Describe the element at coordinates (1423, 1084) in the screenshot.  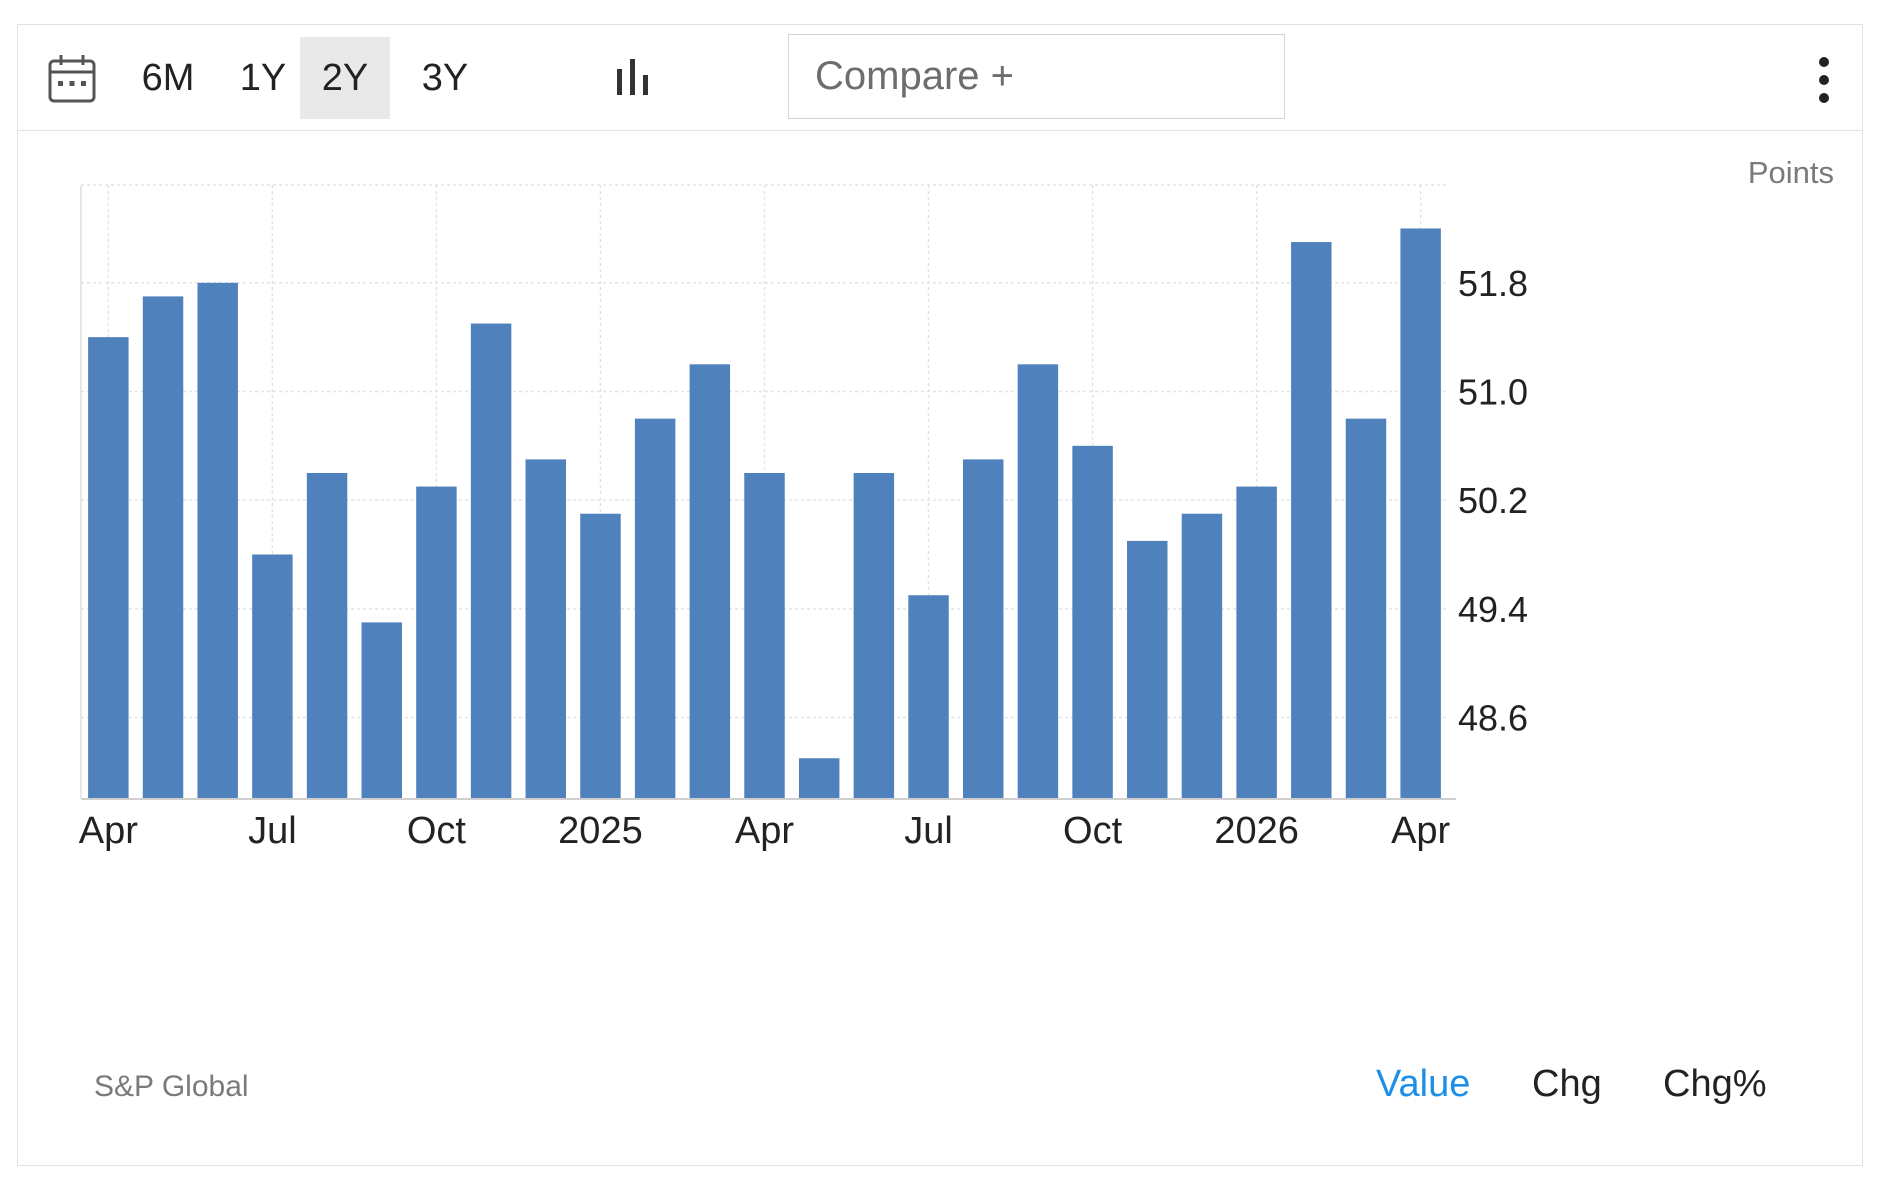
I see `tab-value: Value` at that location.